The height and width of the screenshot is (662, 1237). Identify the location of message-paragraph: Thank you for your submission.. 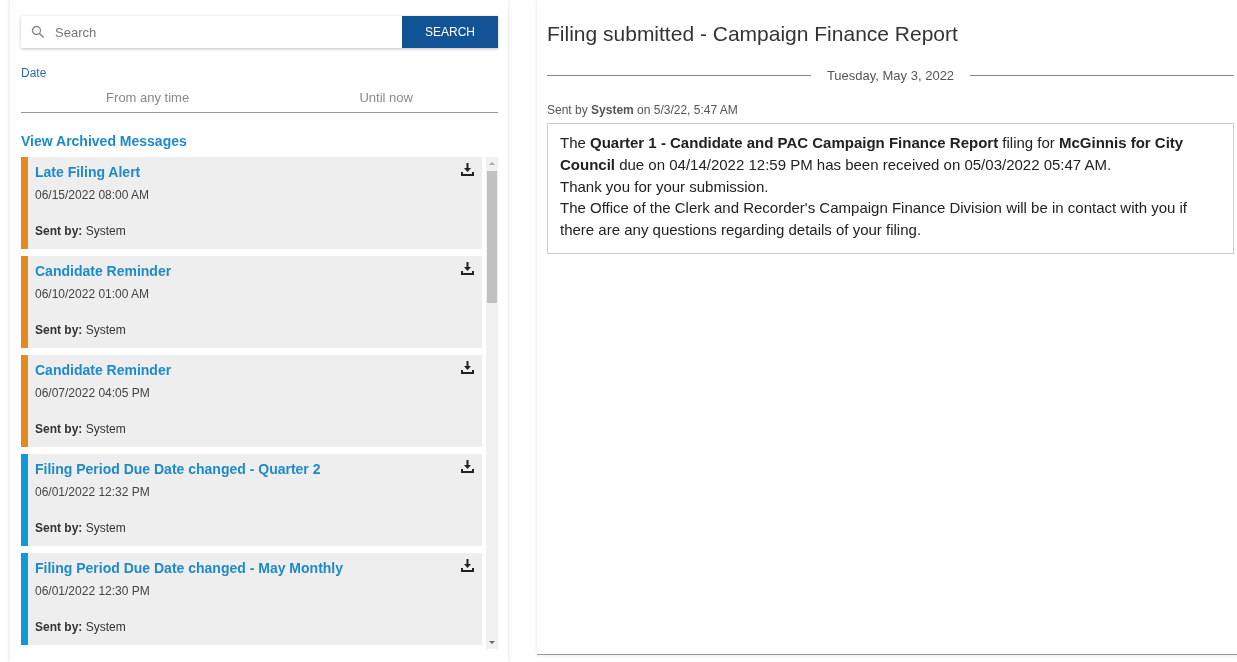
(665, 186).